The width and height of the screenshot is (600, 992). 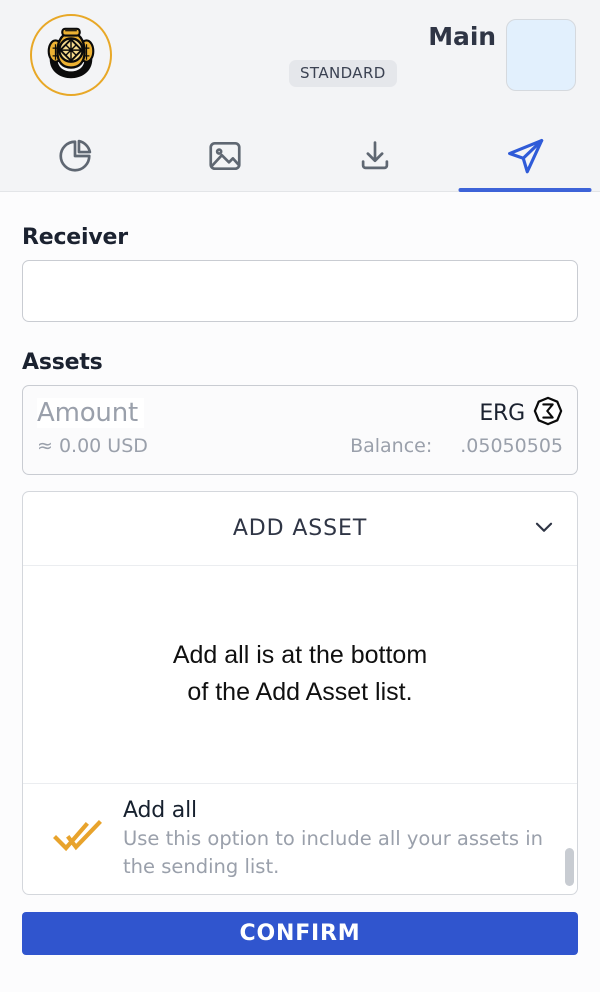 I want to click on tab-assets, so click(x=75, y=155).